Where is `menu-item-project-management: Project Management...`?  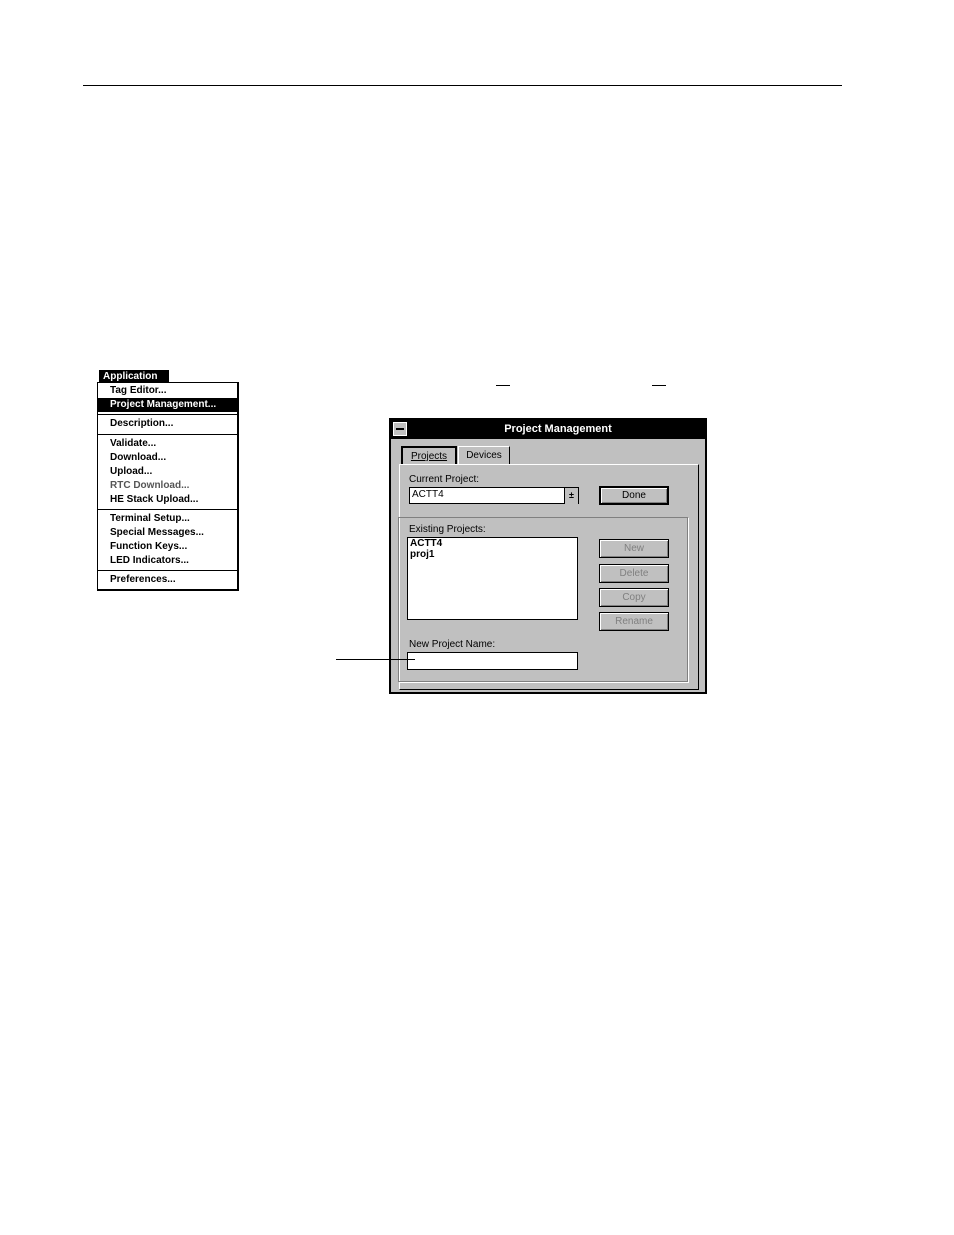
menu-item-project-management: Project Management... is located at coordinates (167, 405).